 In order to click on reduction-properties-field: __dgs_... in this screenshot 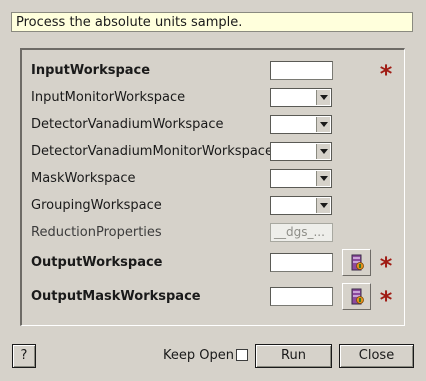, I will do `click(301, 232)`.